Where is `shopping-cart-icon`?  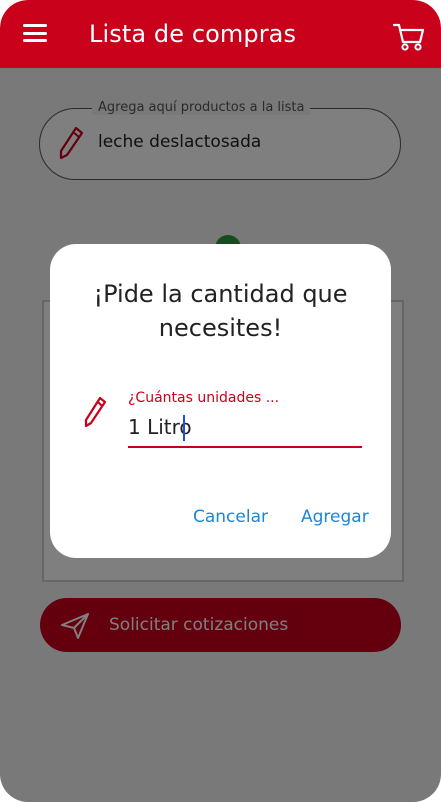
shopping-cart-icon is located at coordinates (409, 37).